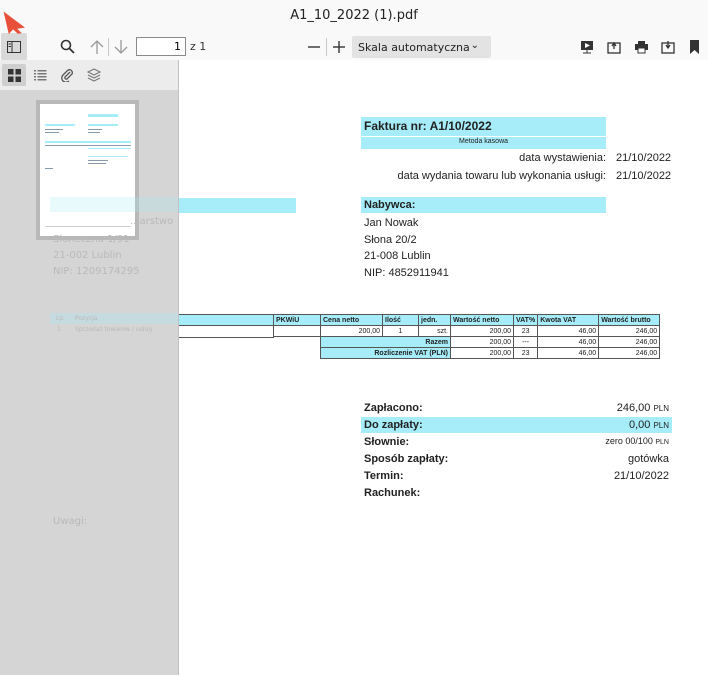 Image resolution: width=708 pixels, height=675 pixels. Describe the element at coordinates (297, 331) in the screenshot. I see `cell-pkwiu` at that location.